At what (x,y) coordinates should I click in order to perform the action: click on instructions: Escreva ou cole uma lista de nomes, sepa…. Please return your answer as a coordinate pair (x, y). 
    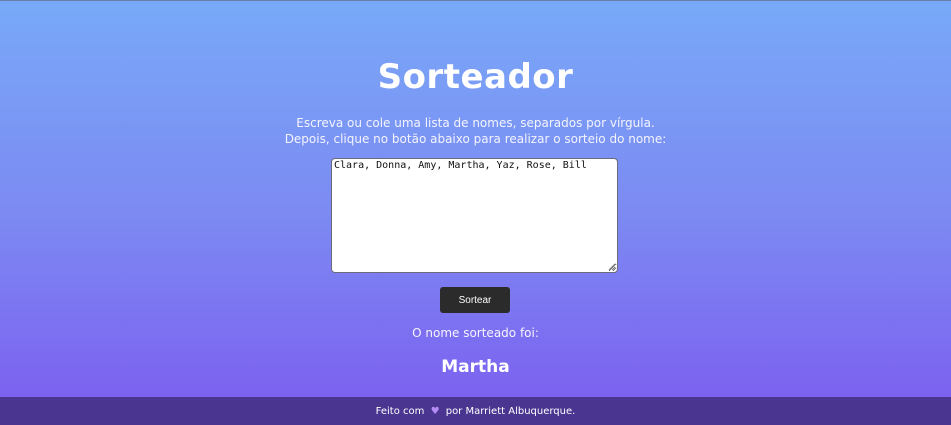
    Looking at the image, I should click on (475, 131).